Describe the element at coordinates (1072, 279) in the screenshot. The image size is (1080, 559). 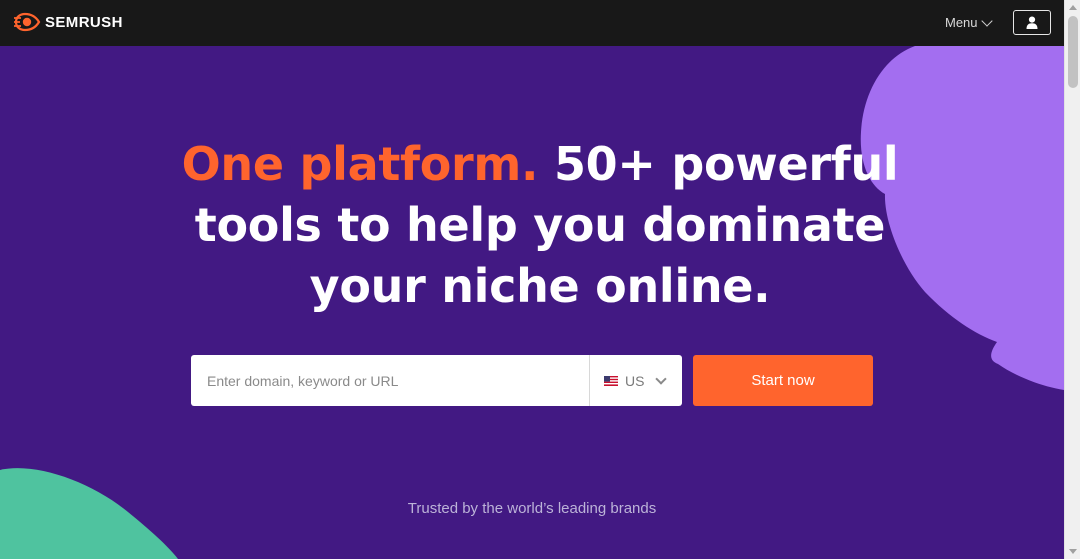
I see `page-scrollbar` at that location.